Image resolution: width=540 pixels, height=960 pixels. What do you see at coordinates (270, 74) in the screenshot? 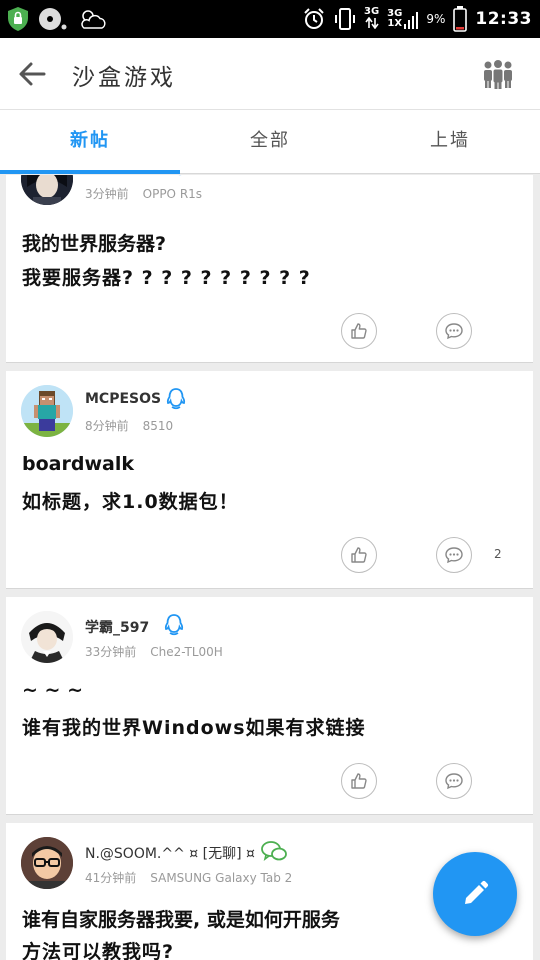
I see `app-bar: 沙盒游戏` at bounding box center [270, 74].